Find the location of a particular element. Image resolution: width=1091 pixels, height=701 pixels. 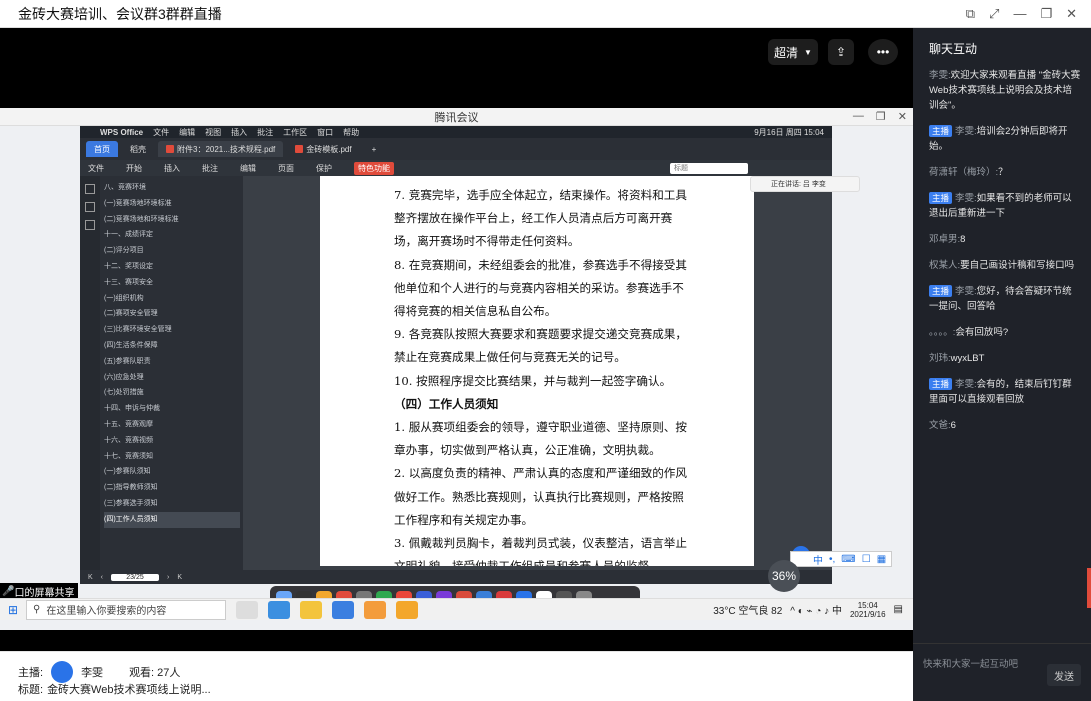

tray-icons: ^ ◐ ⌁ ◔ ♪ 中 is located at coordinates (816, 609).